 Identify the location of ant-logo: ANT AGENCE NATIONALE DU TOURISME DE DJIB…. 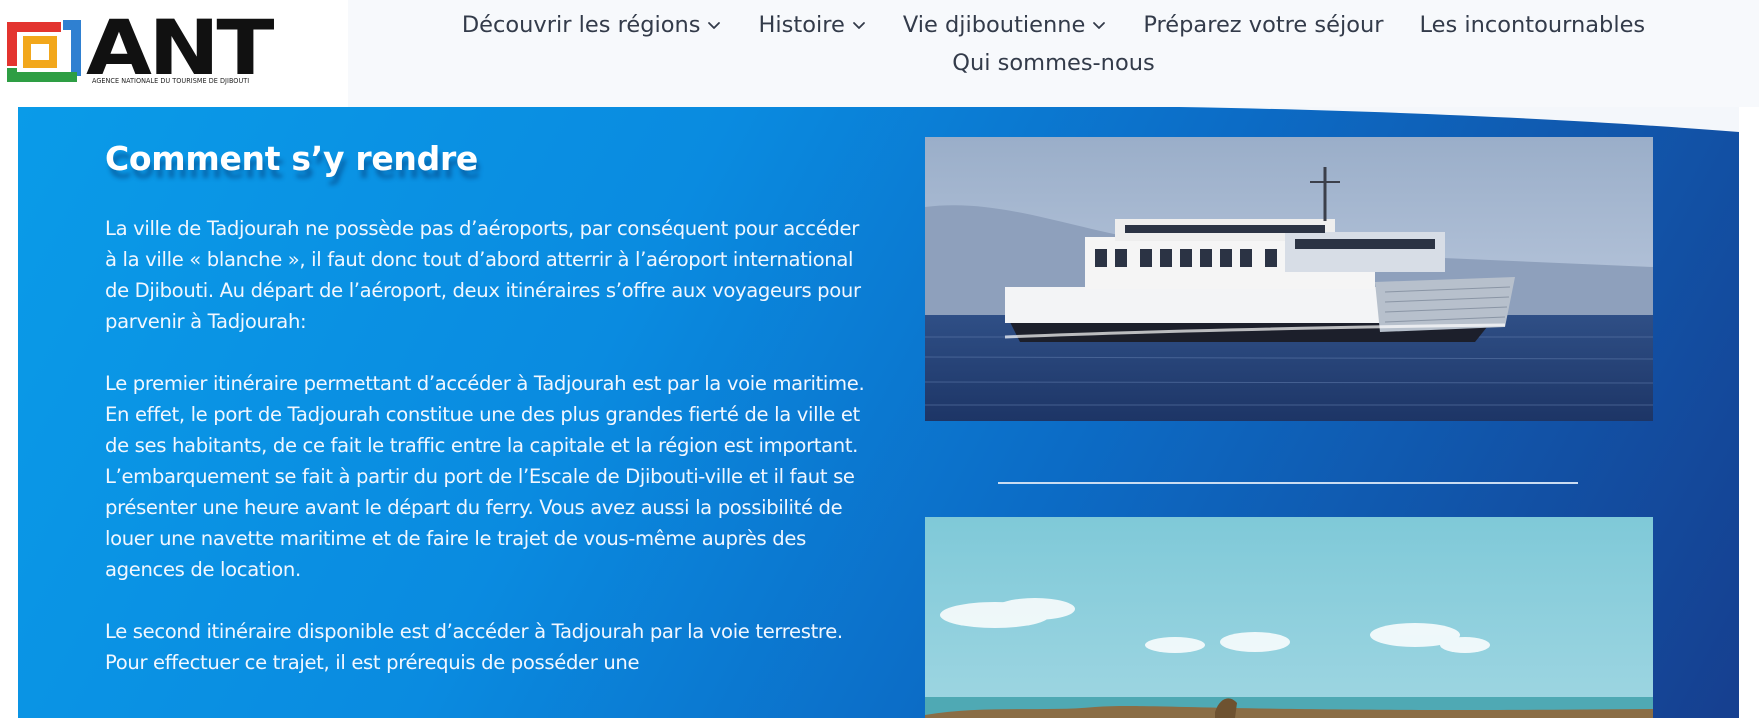
(174, 53).